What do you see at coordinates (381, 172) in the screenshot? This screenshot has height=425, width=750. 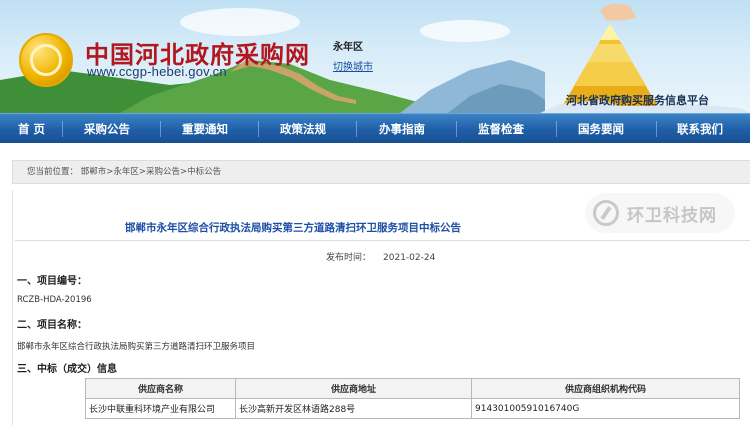 I see `breadcrumb-bar: 您当前位置： 邯郸市>永年区>采购公告>中标公告` at bounding box center [381, 172].